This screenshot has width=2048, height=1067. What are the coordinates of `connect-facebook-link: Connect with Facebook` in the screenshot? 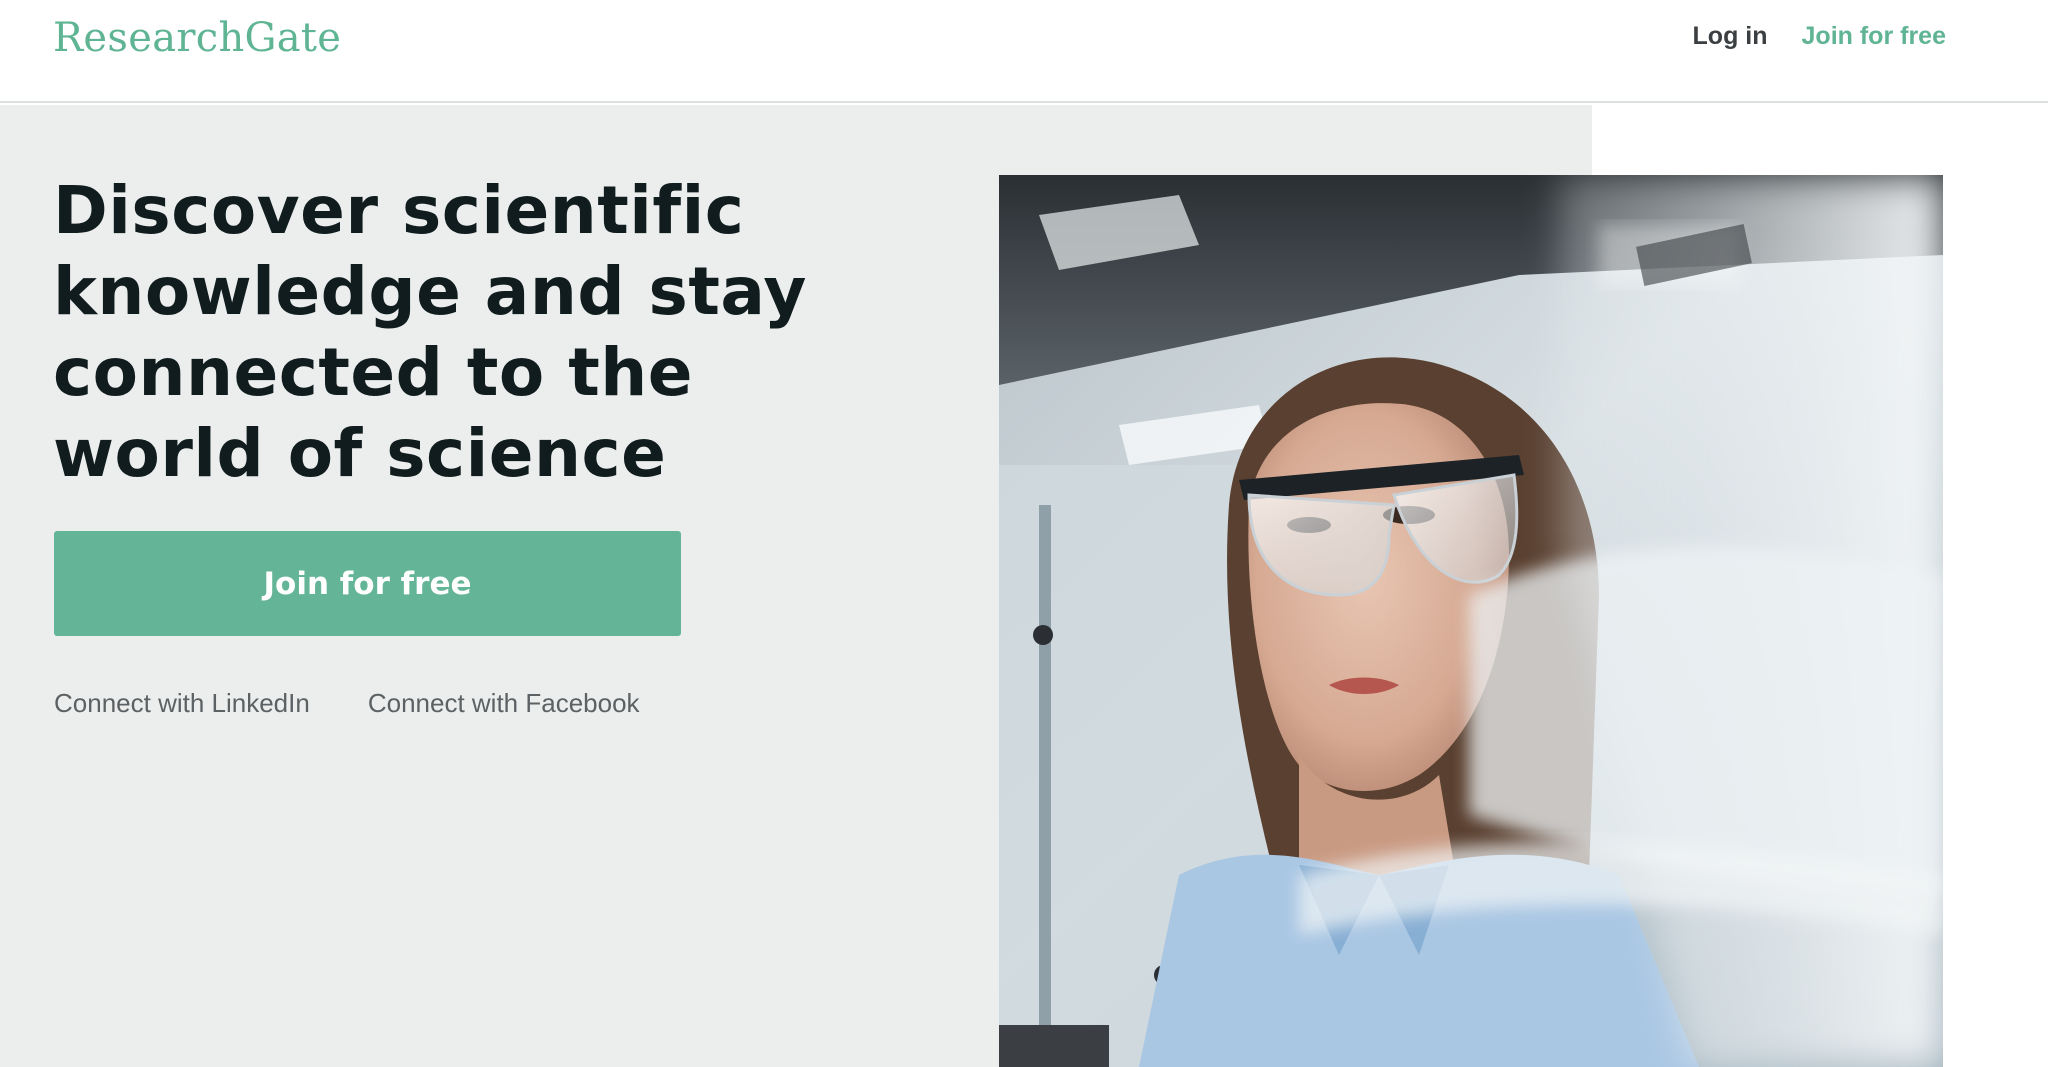 It's located at (504, 703).